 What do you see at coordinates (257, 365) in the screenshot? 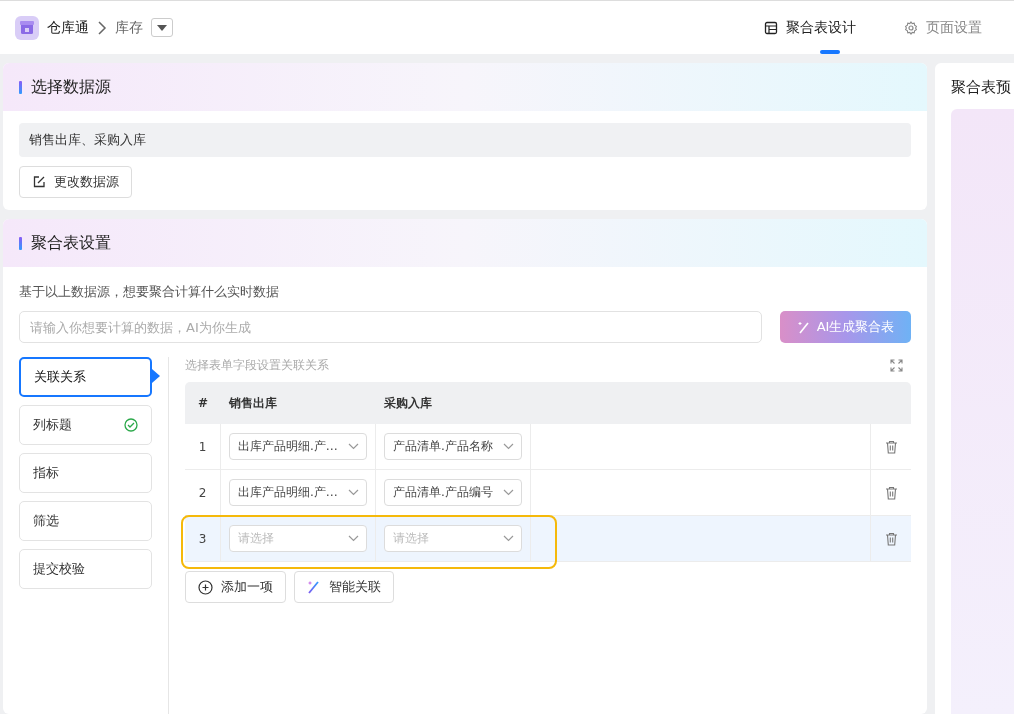
I see `hint-text: 选择表单字段设置关联关系` at bounding box center [257, 365].